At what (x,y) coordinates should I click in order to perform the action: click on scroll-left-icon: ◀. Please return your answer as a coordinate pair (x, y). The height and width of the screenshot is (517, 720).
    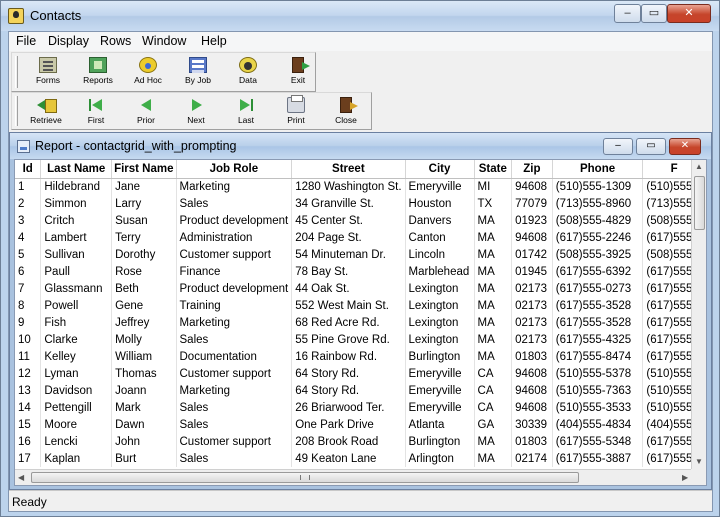
    Looking at the image, I should click on (21, 477).